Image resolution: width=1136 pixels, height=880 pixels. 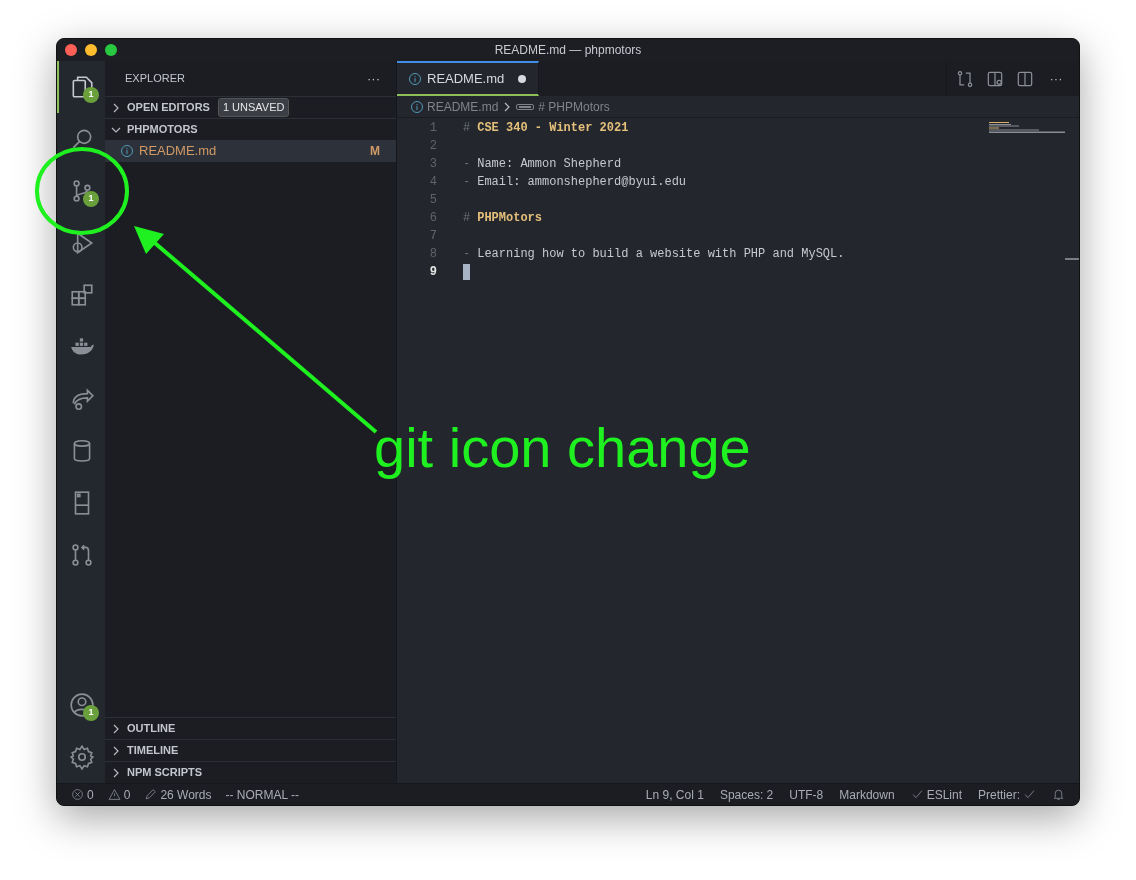 What do you see at coordinates (151, 729) in the screenshot?
I see `section-title: OUTLINE` at bounding box center [151, 729].